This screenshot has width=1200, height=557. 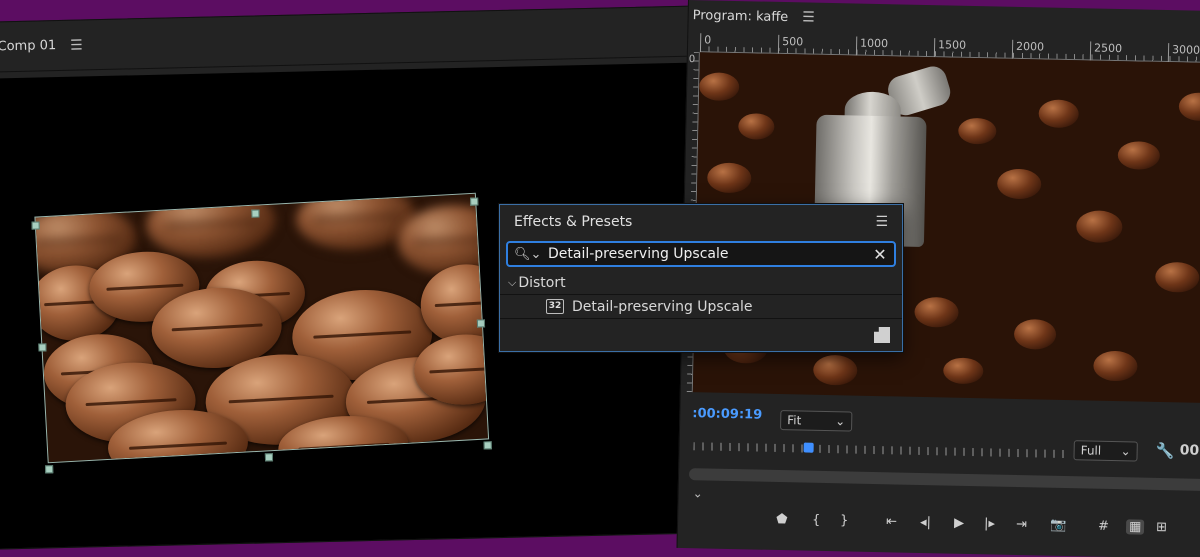 I want to click on transform-handle-bottom-middle, so click(x=269, y=457).